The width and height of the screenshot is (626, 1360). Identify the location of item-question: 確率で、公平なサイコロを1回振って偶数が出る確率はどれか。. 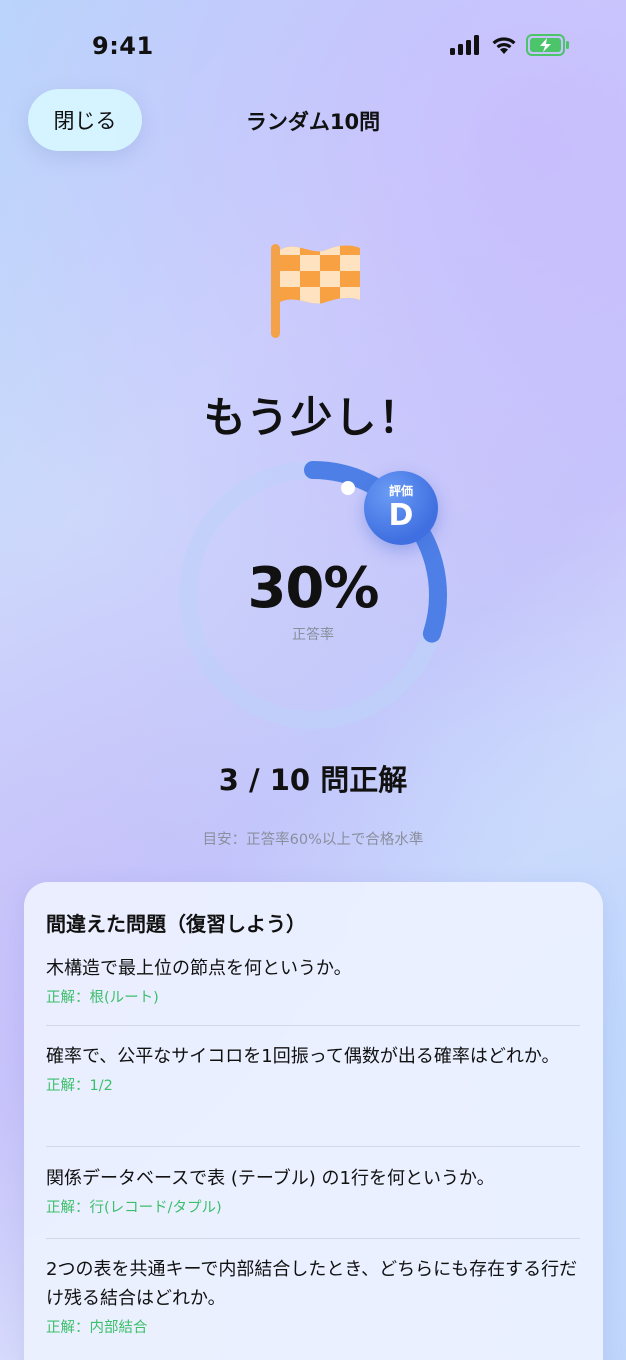
(303, 1056).